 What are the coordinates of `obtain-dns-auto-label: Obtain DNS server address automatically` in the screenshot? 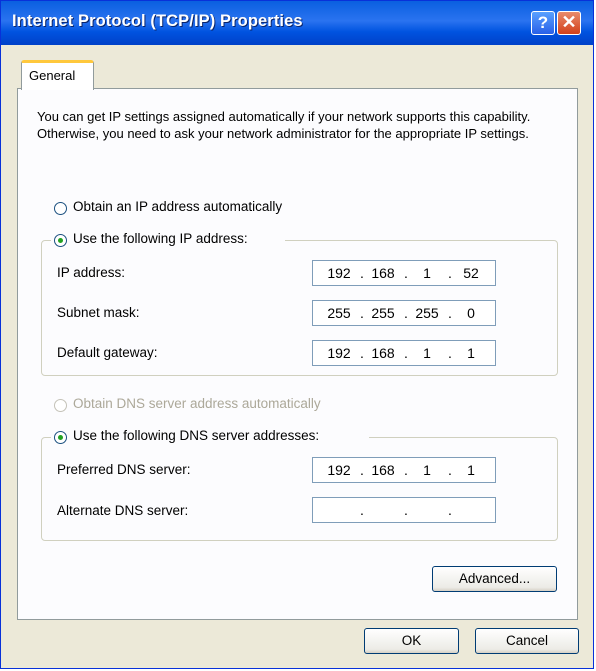 It's located at (197, 403).